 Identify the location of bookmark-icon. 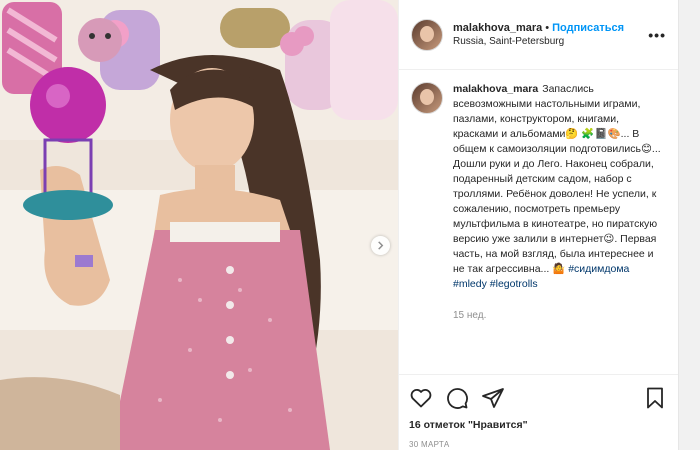
(655, 398).